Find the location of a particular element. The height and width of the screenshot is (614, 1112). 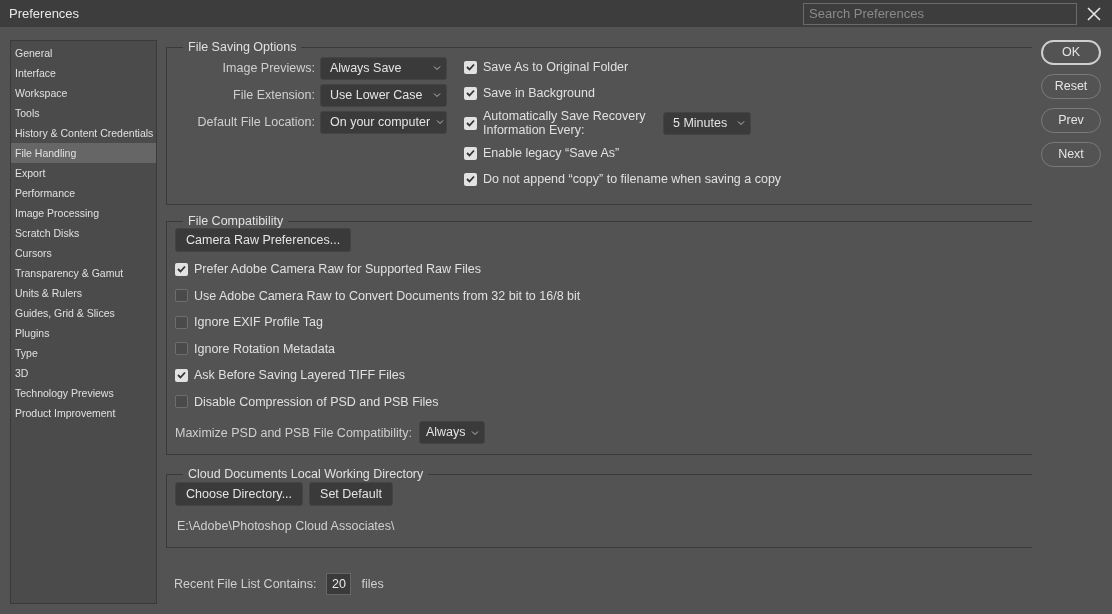

group-title: Cloud Documents Local Working Directory is located at coordinates (306, 474).